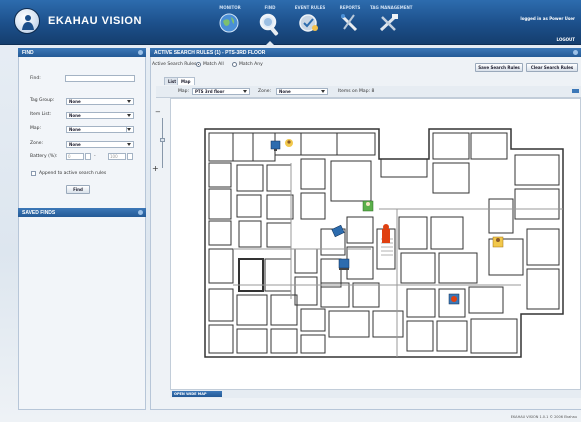  I want to click on globe-icon, so click(229, 23).